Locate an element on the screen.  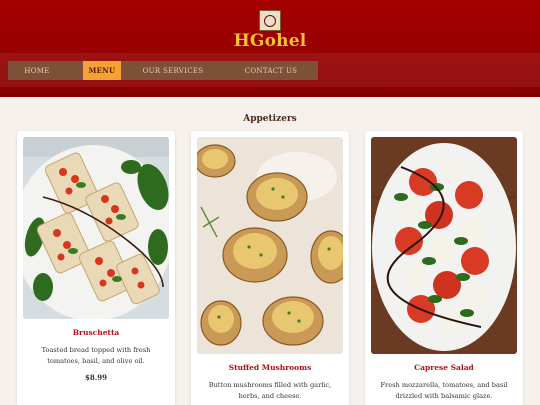
dish-price: $8.99 is located at coordinates (96, 377).